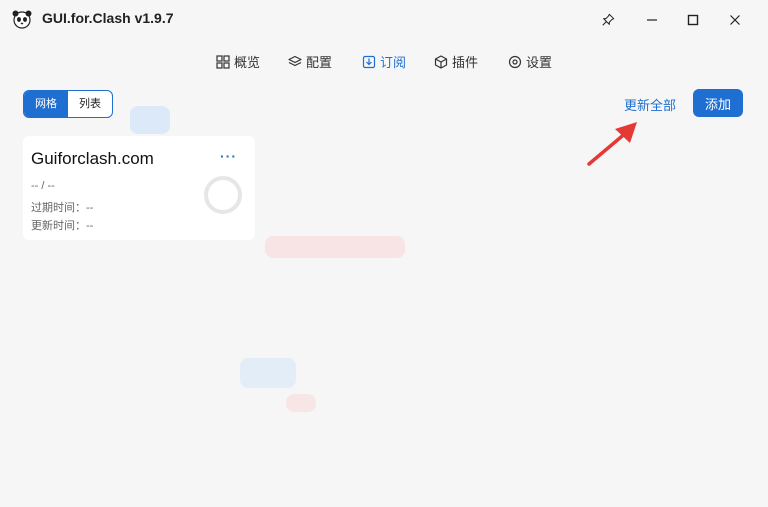 Image resolution: width=768 pixels, height=507 pixels. What do you see at coordinates (223, 61) in the screenshot?
I see `grid-icon` at bounding box center [223, 61].